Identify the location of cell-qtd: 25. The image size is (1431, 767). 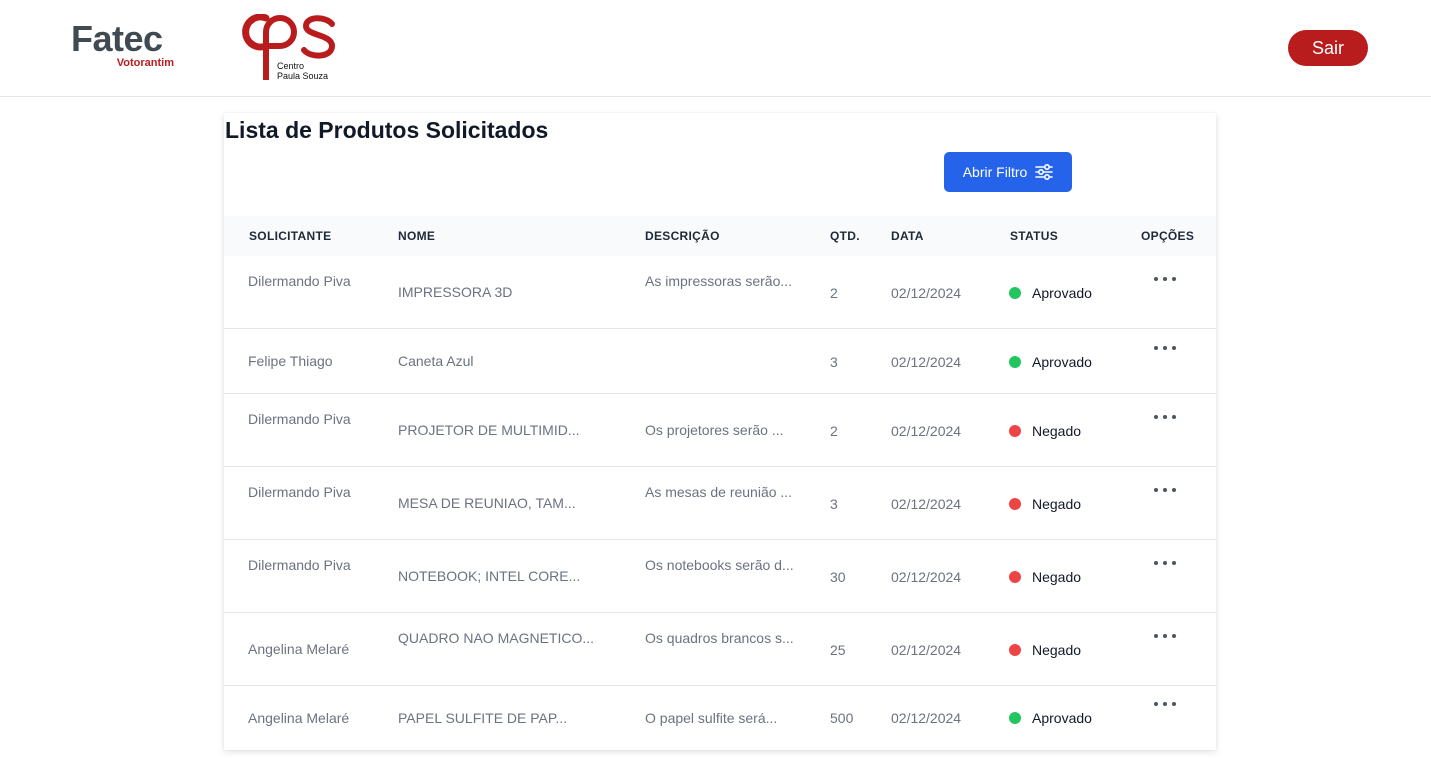
(838, 650).